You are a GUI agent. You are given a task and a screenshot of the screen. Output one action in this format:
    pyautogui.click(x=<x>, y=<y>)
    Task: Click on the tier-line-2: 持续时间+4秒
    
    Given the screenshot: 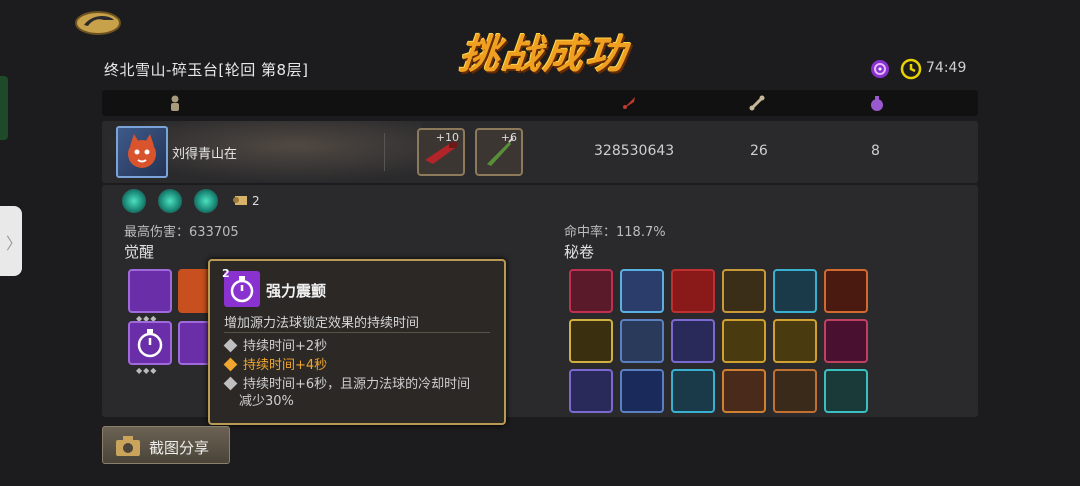 What is the action you would take?
    pyautogui.click(x=275, y=365)
    